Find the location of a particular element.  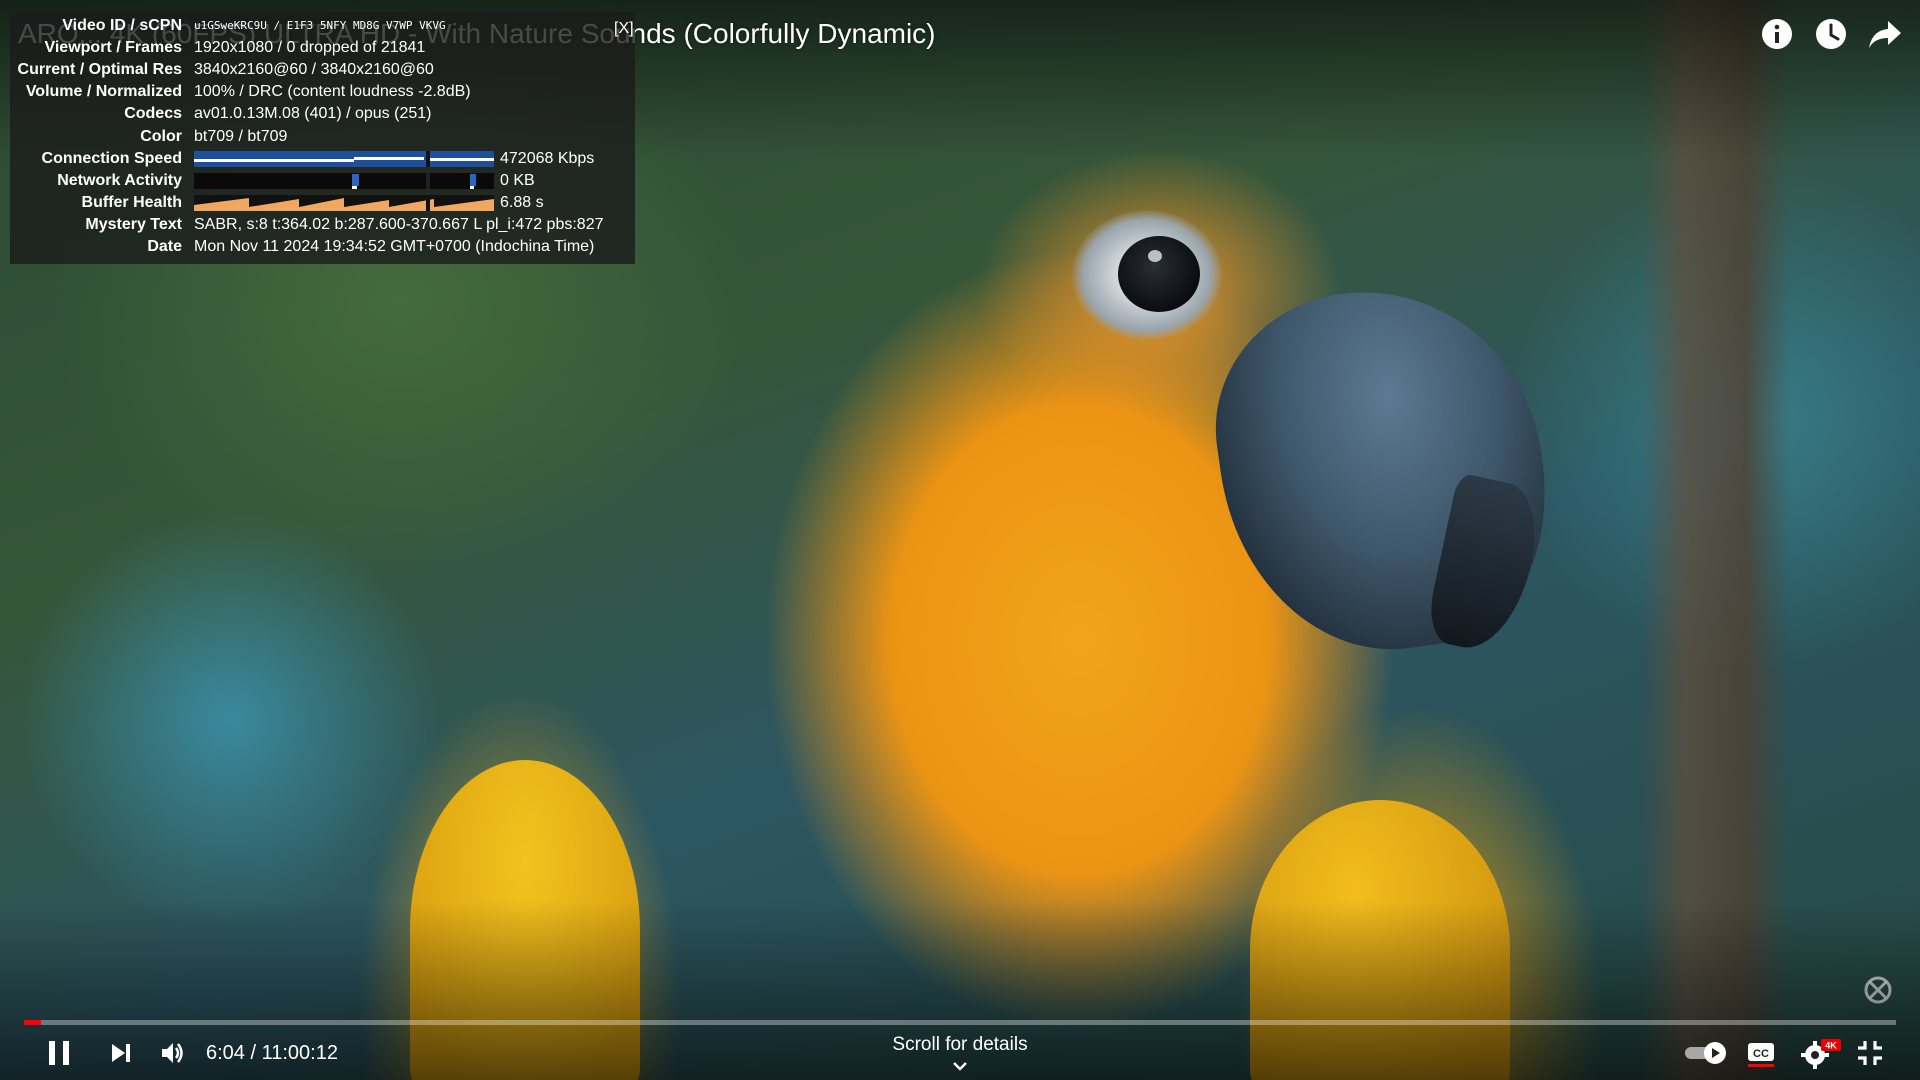

stats-label: Current / Optimal Res is located at coordinates (99, 69).